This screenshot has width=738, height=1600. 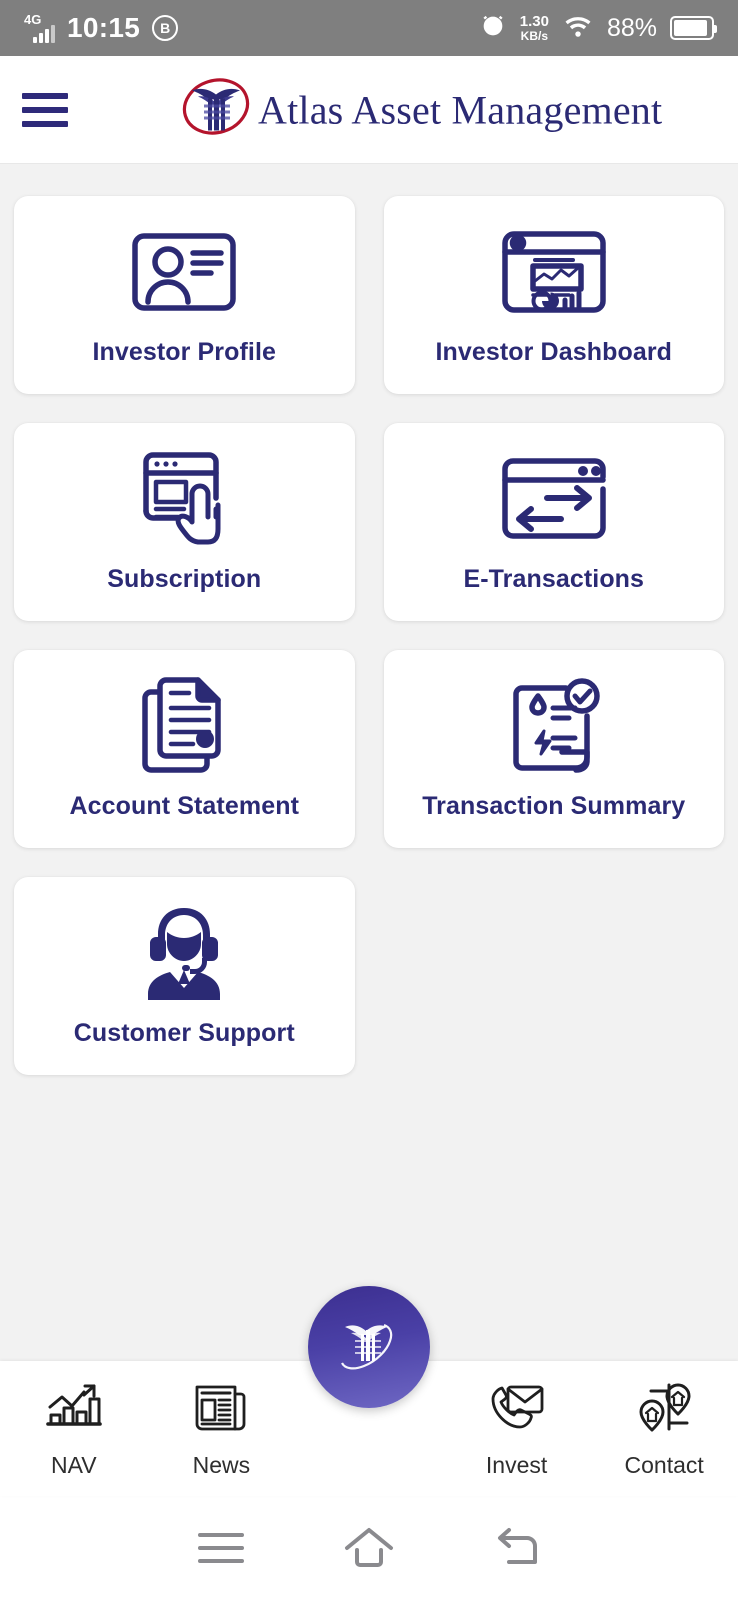 What do you see at coordinates (554, 272) in the screenshot?
I see `dashboard-charts-icon` at bounding box center [554, 272].